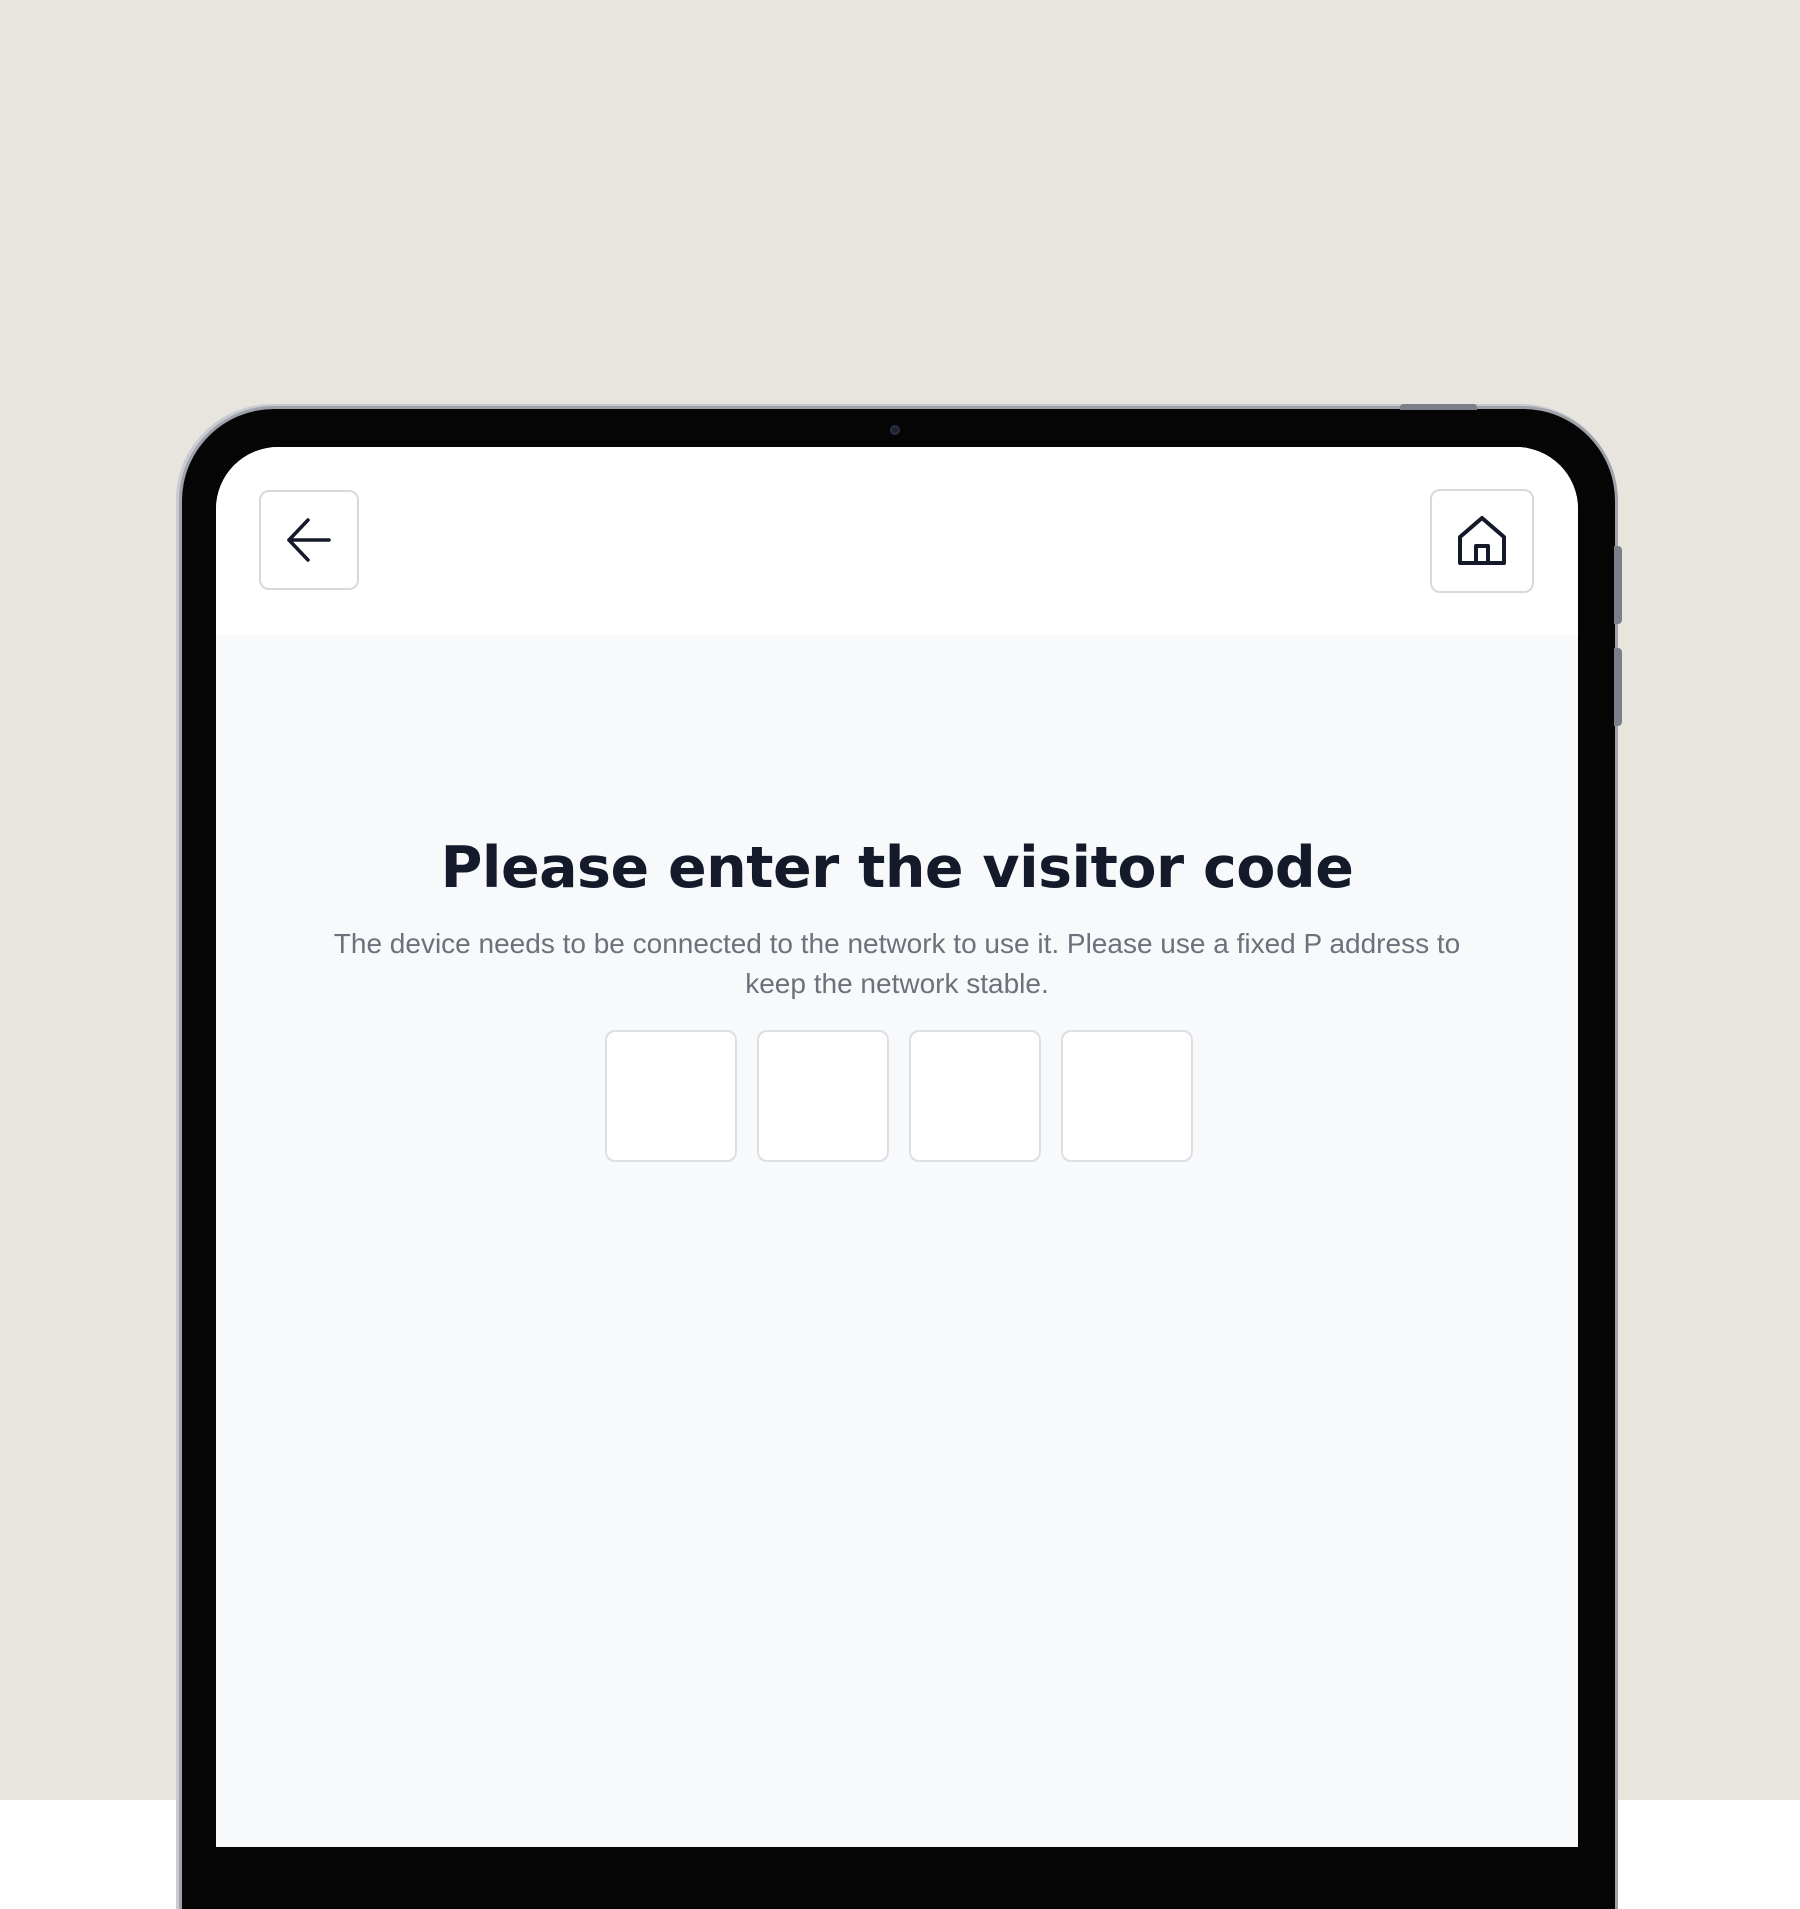  I want to click on home-button, so click(1482, 541).